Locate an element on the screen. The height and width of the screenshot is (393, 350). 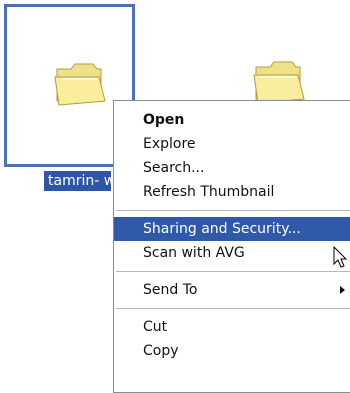
menu-item-open: Open is located at coordinates (232, 120).